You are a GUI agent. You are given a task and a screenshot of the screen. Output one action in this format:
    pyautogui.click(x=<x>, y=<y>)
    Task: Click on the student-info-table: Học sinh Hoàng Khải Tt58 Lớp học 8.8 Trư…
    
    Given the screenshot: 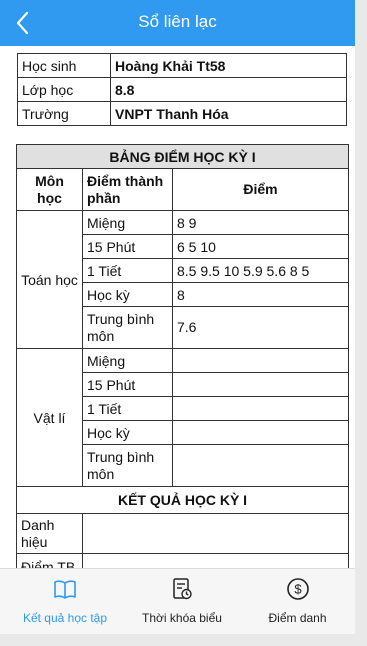 What is the action you would take?
    pyautogui.click(x=182, y=89)
    